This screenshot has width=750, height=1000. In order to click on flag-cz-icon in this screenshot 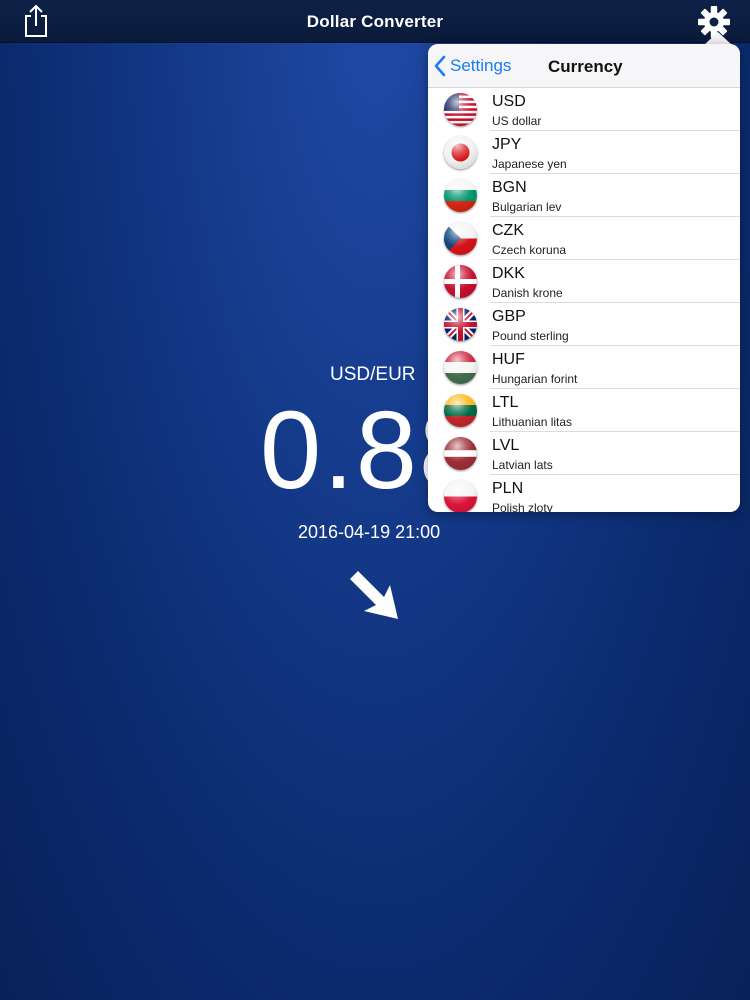, I will do `click(460, 238)`.